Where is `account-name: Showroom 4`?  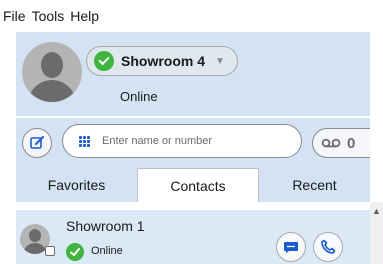 account-name: Showroom 4 is located at coordinates (163, 61).